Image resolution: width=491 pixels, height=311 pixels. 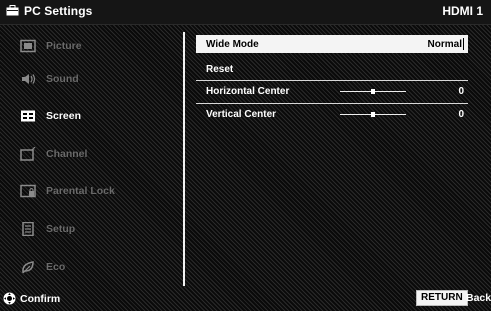 What do you see at coordinates (12, 10) in the screenshot?
I see `briefcase-icon` at bounding box center [12, 10].